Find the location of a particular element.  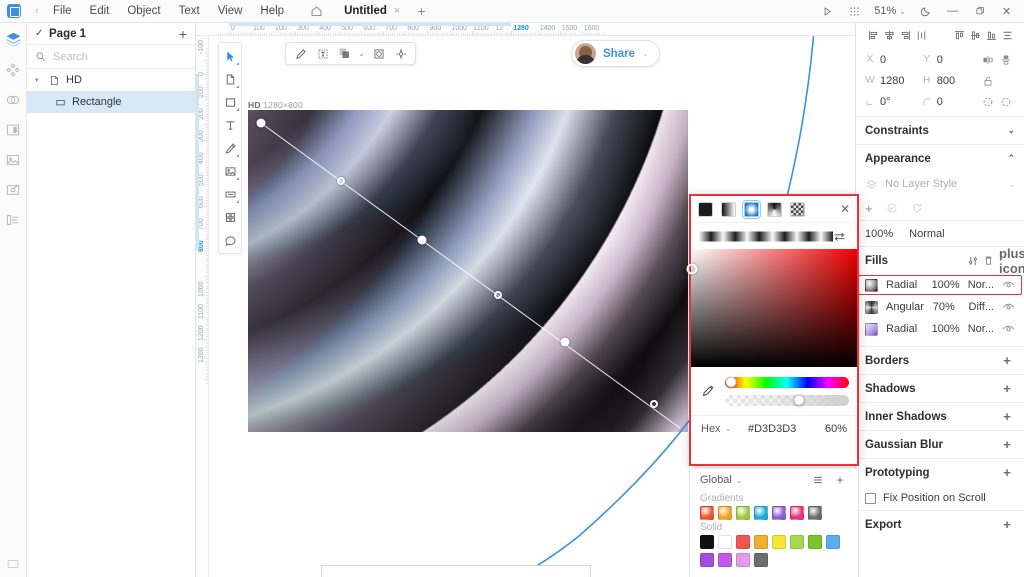

add-prototype-button: + is located at coordinates (1007, 472).